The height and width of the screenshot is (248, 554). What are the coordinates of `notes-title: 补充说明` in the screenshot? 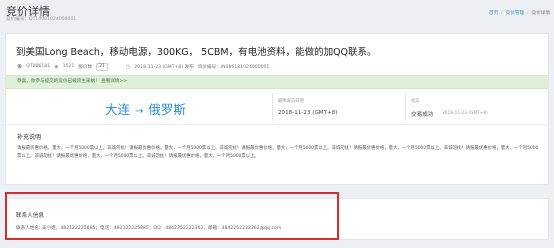 It's located at (29, 137).